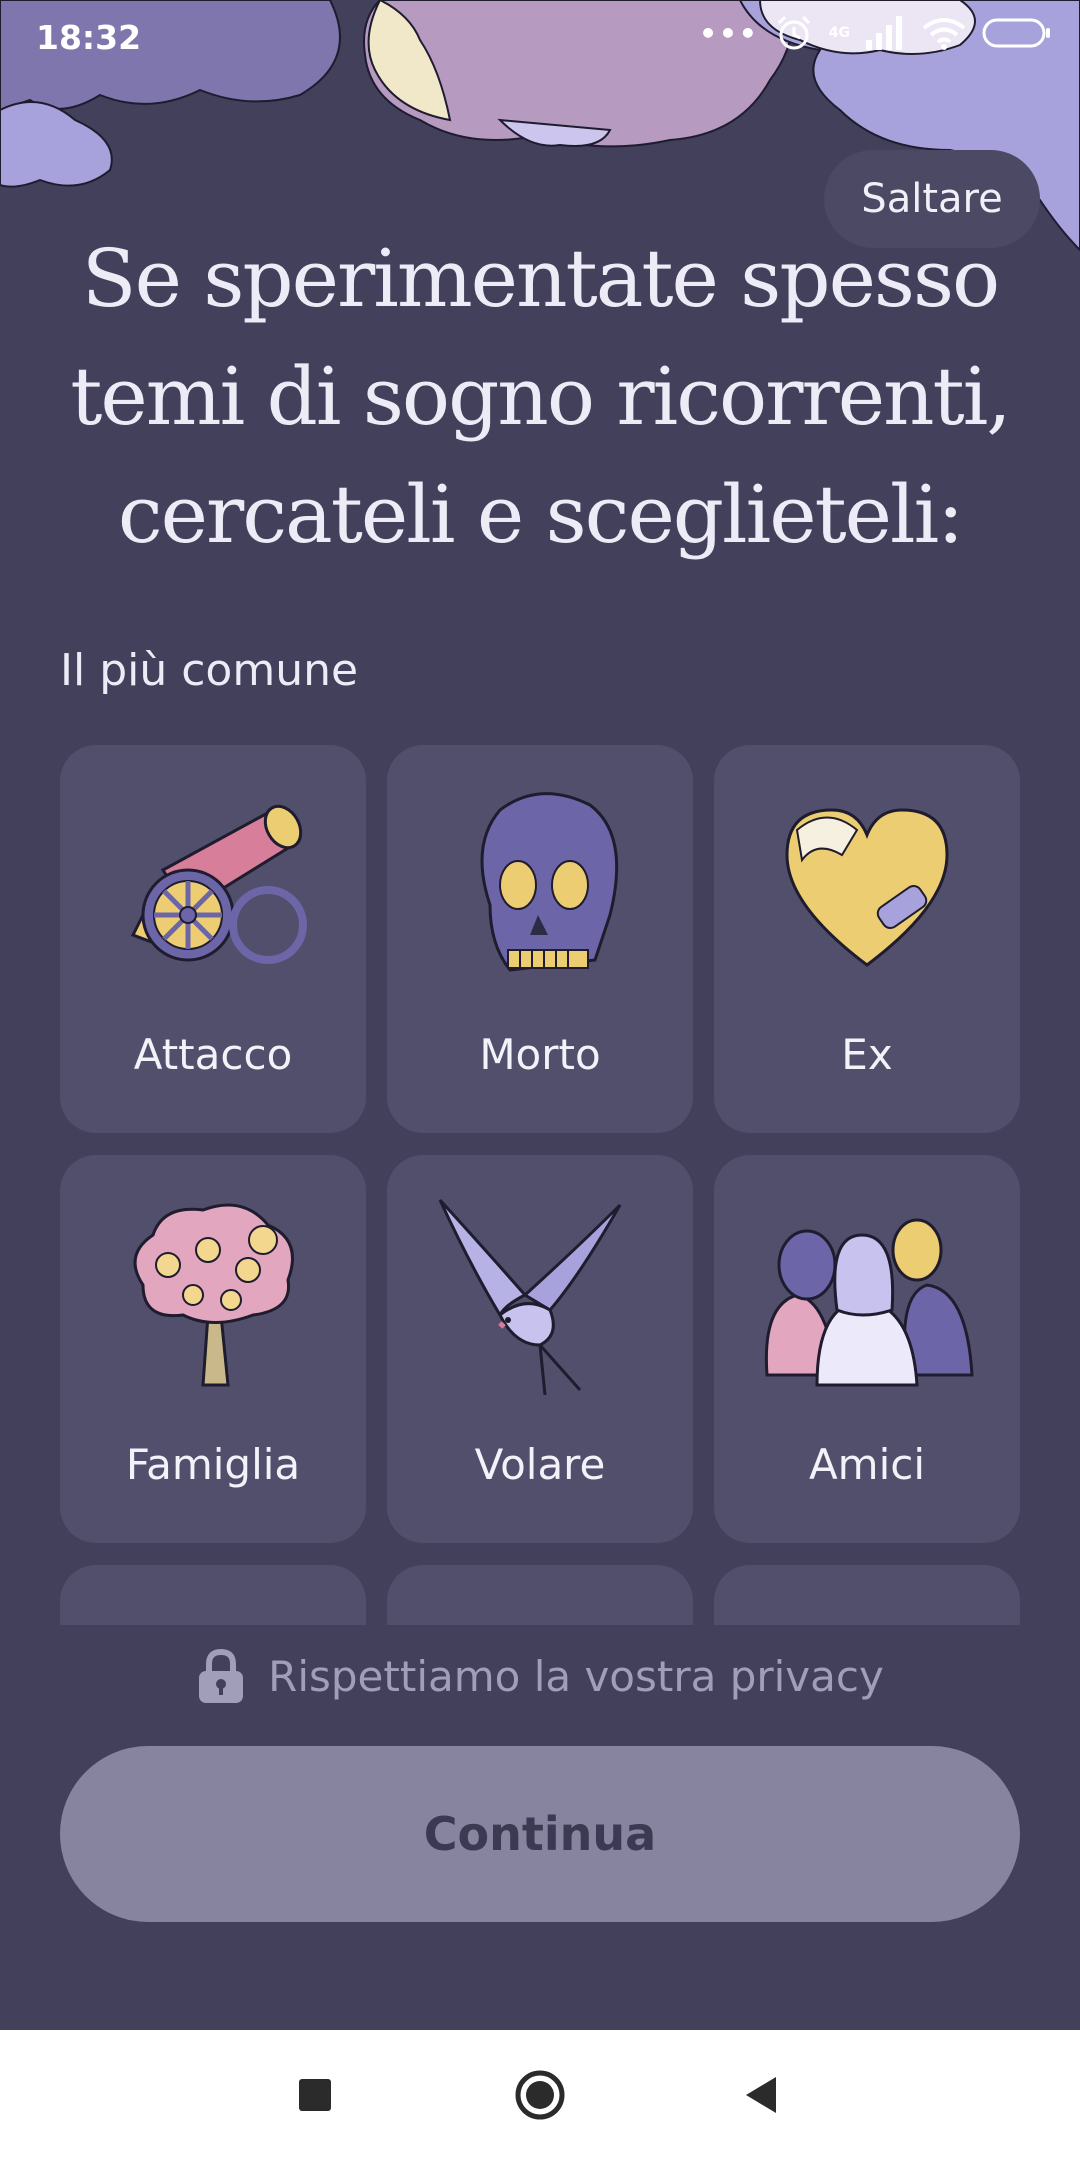 The height and width of the screenshot is (2160, 1080). What do you see at coordinates (884, 33) in the screenshot?
I see `signal-icon` at bounding box center [884, 33].